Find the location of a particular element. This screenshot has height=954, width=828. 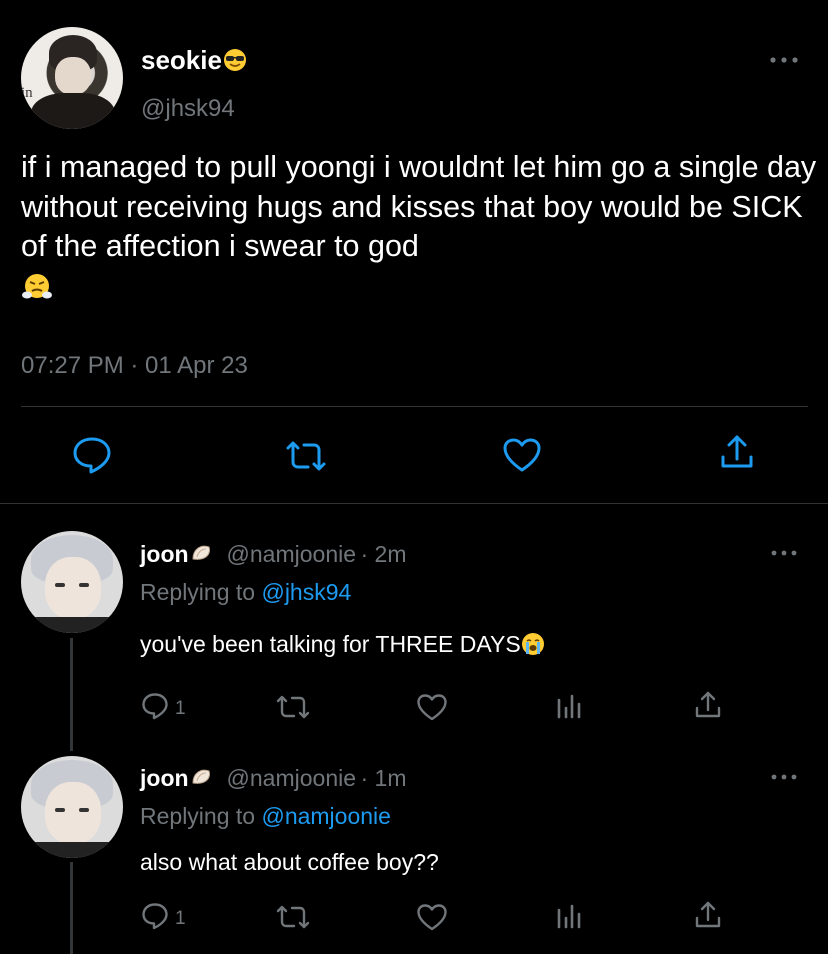

replying-to: Replying to @namjoonie is located at coordinates (265, 816).